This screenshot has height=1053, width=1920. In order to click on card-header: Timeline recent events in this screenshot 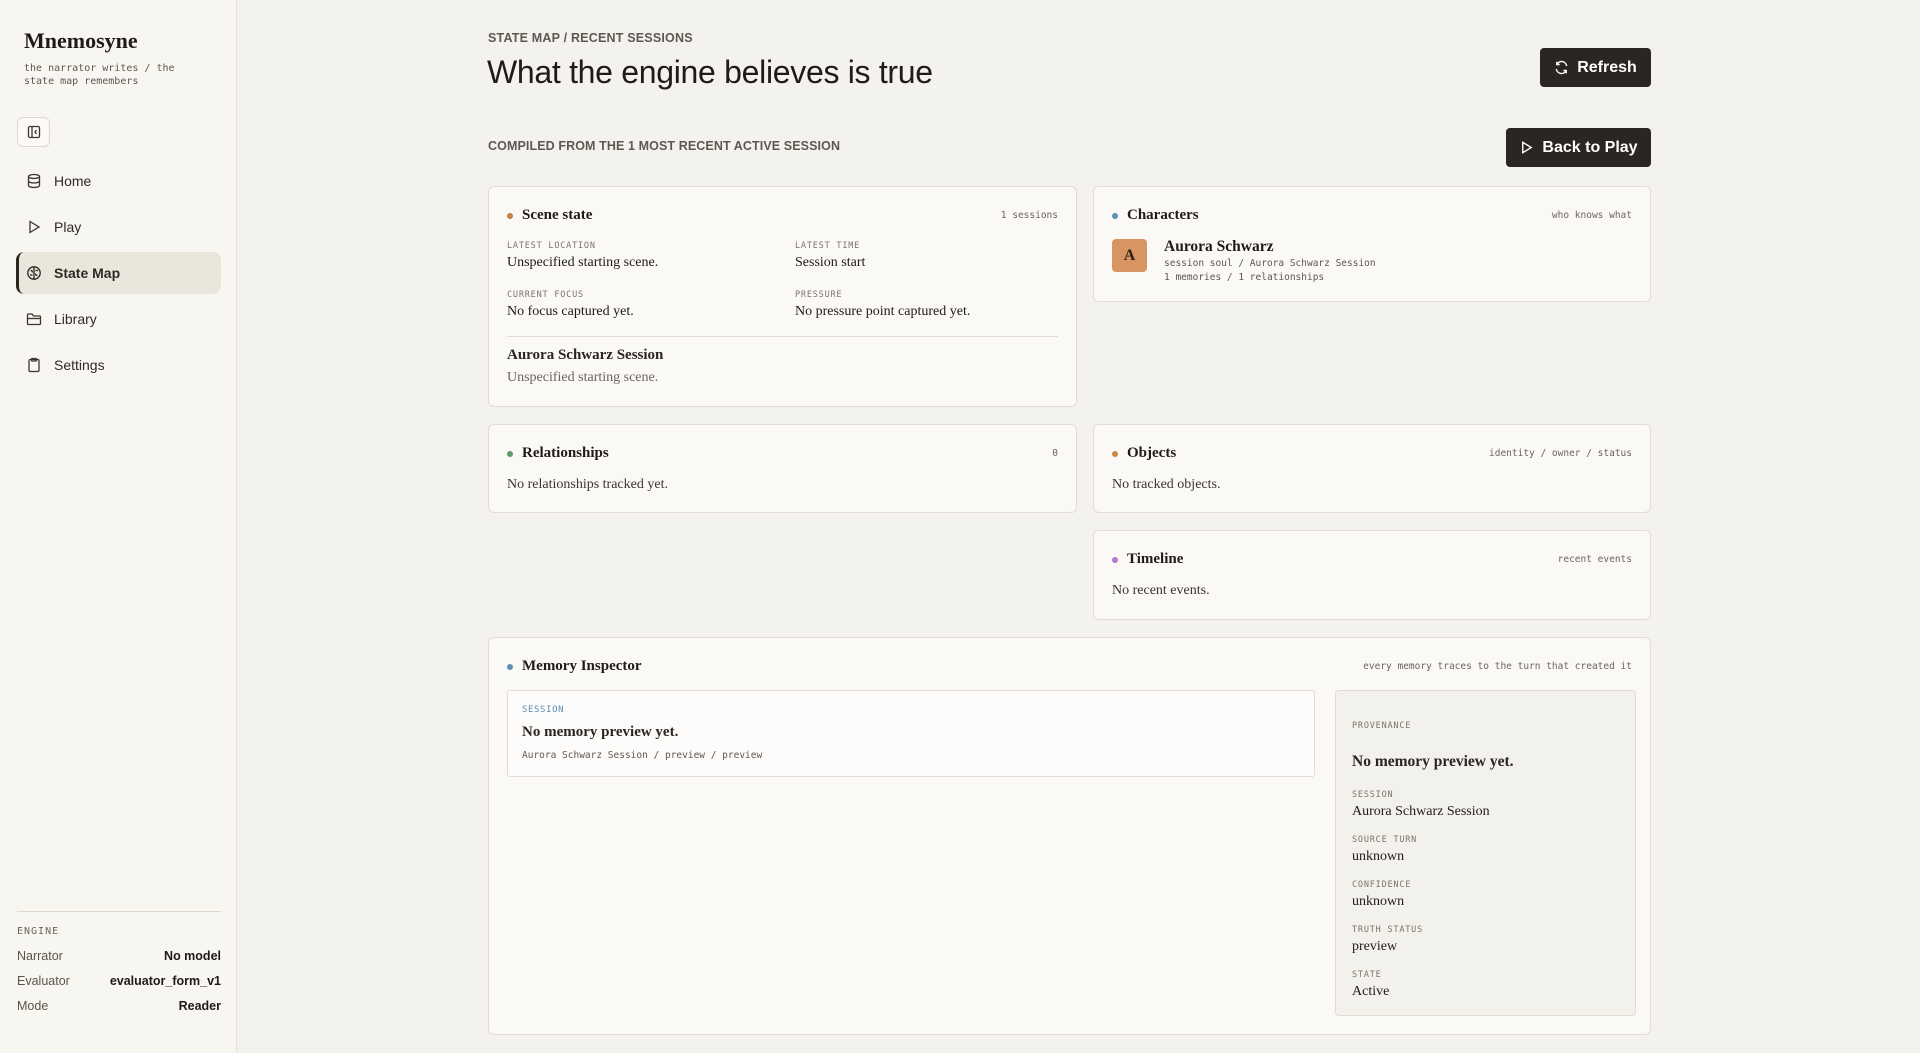, I will do `click(1372, 559)`.